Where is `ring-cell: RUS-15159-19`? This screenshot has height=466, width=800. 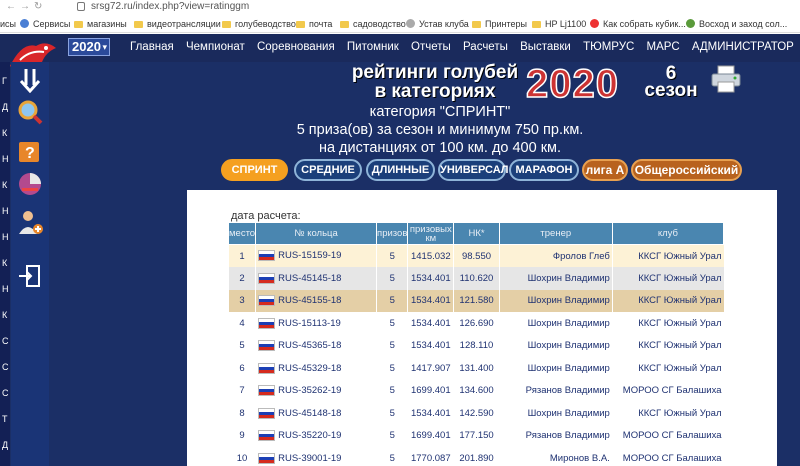
ring-cell: RUS-15159-19 is located at coordinates (316, 255).